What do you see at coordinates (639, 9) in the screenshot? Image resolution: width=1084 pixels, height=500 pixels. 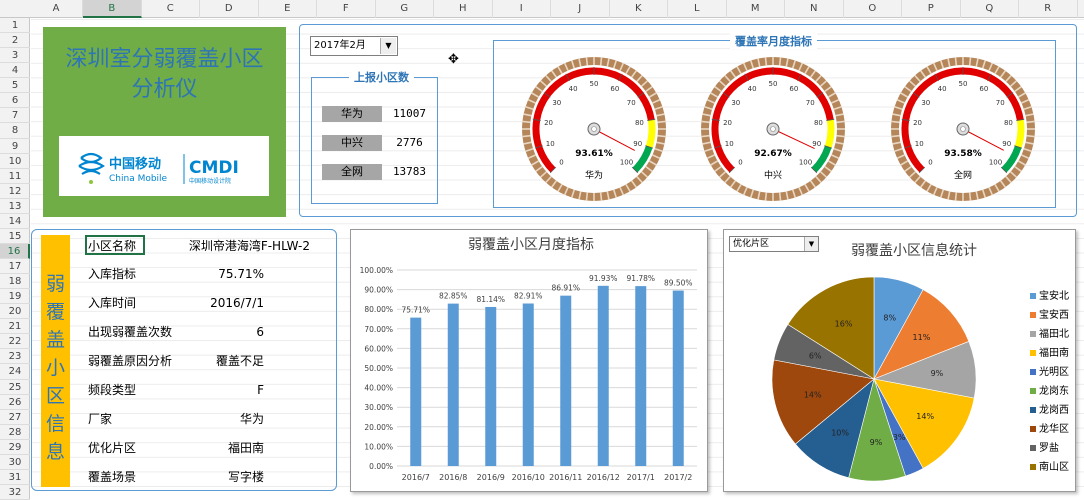 I see `column-header-k: K` at bounding box center [639, 9].